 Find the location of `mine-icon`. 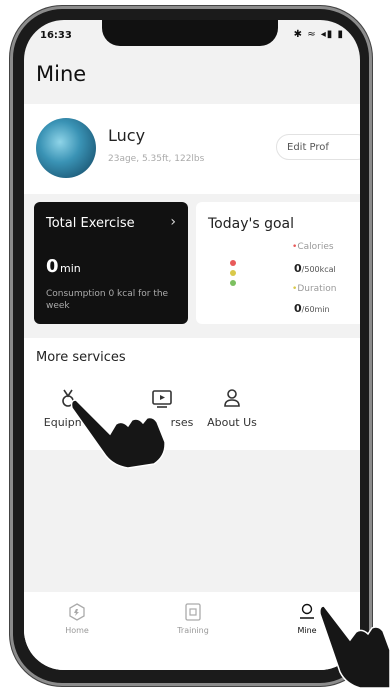

mine-icon is located at coordinates (307, 611).